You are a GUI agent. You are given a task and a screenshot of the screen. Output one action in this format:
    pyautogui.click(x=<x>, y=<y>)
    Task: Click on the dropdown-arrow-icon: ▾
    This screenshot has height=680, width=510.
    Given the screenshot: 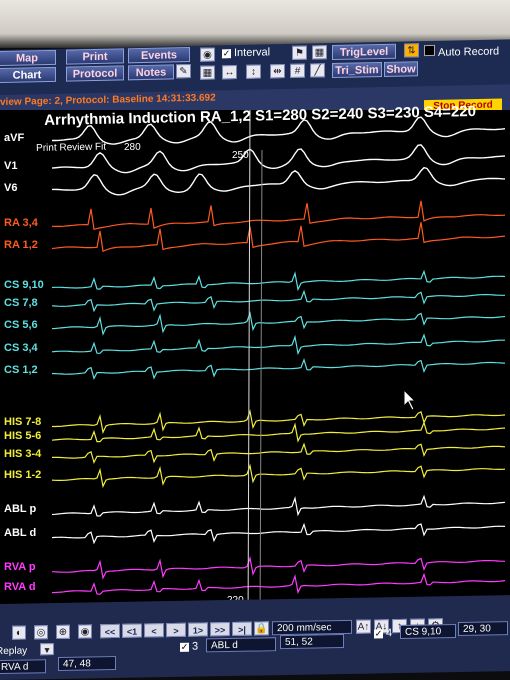 What is the action you would take?
    pyautogui.click(x=47, y=649)
    